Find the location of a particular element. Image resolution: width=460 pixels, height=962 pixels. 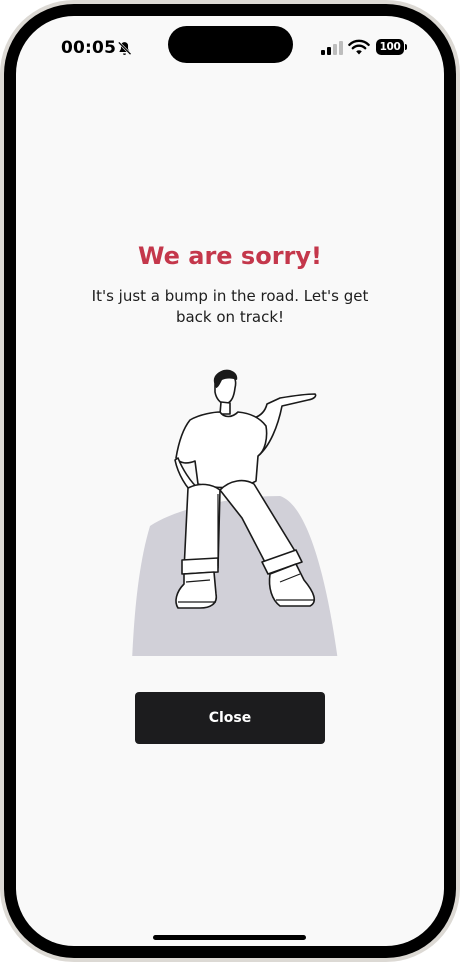

battery-icon: 100 is located at coordinates (391, 47).